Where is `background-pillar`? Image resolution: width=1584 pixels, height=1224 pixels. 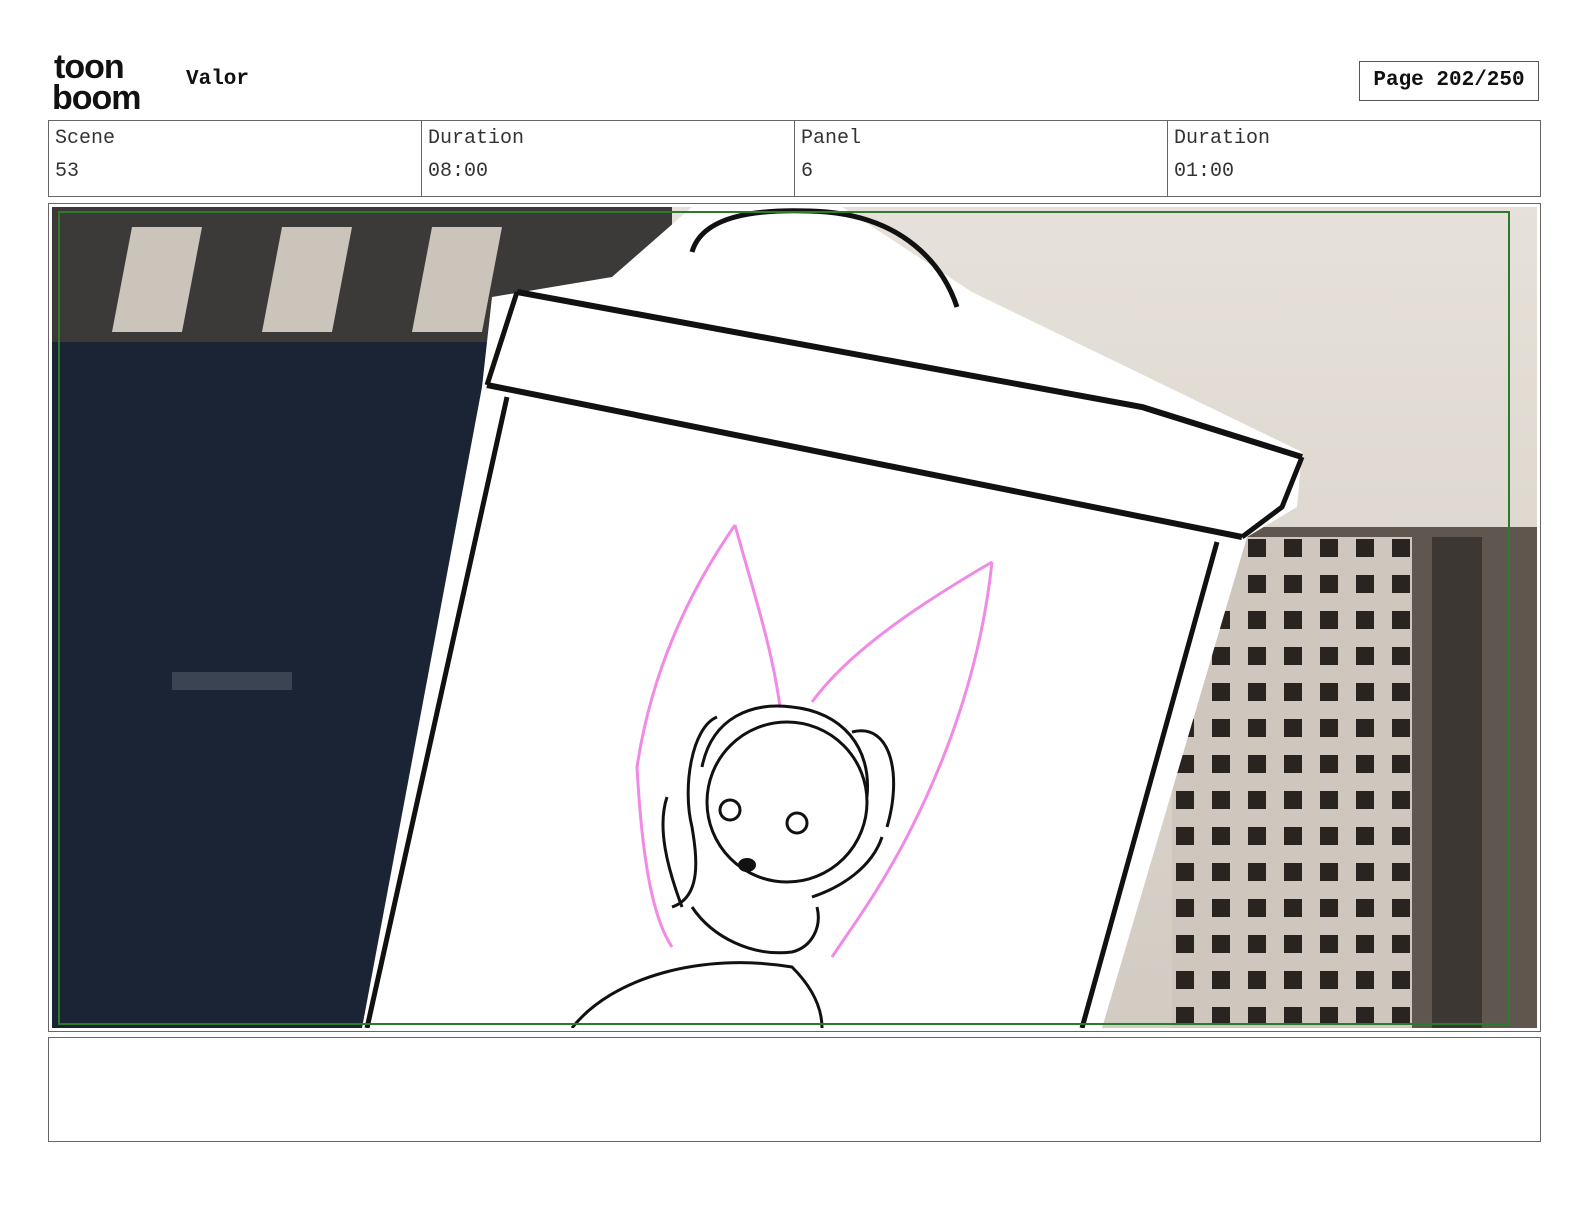 background-pillar is located at coordinates (1457, 782).